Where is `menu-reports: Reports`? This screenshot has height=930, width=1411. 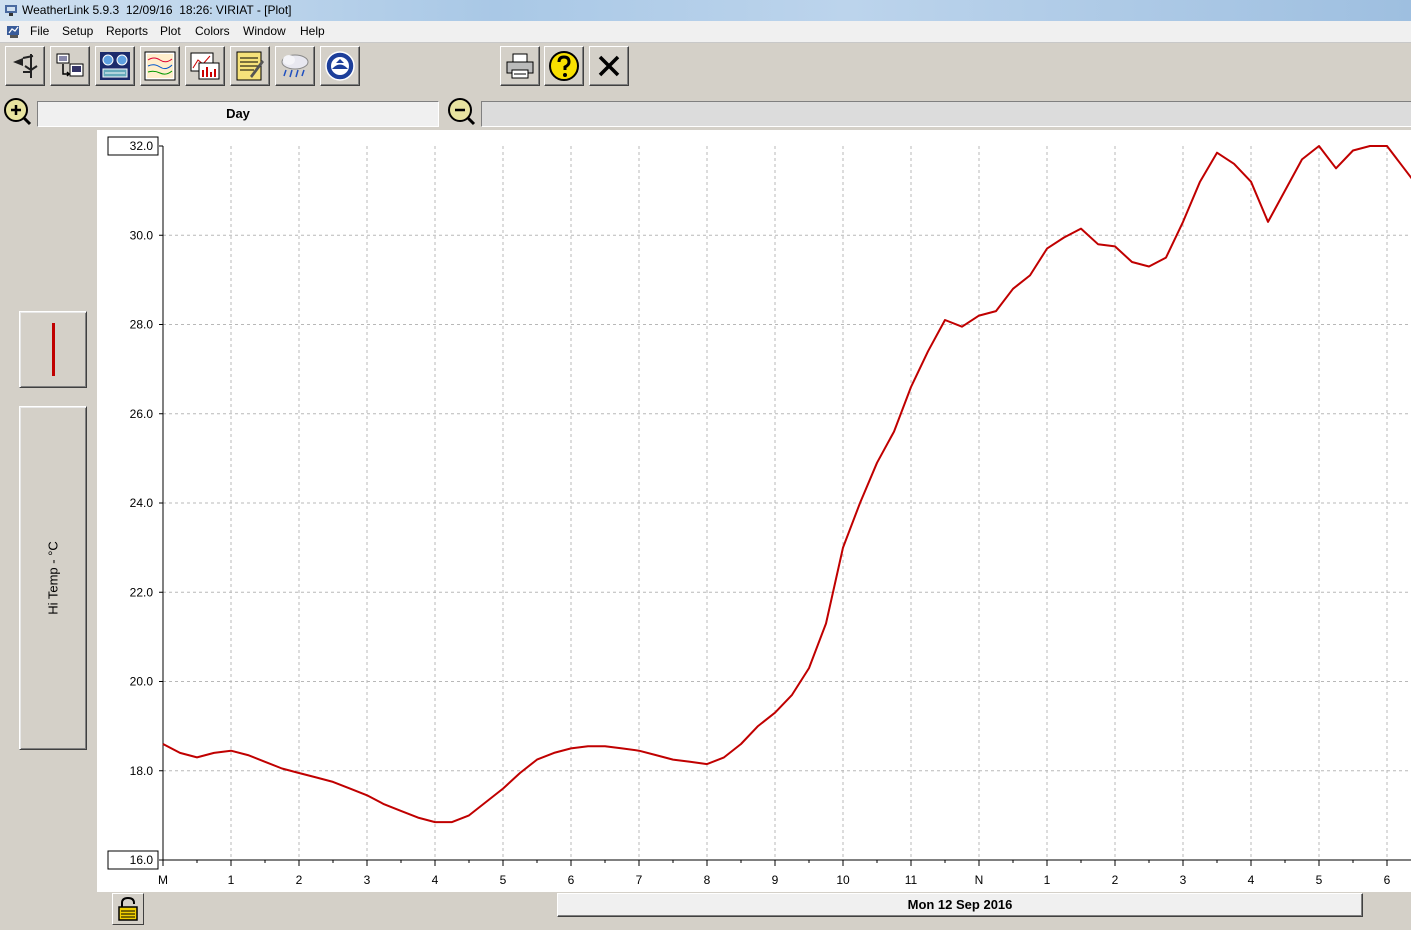 menu-reports: Reports is located at coordinates (127, 31).